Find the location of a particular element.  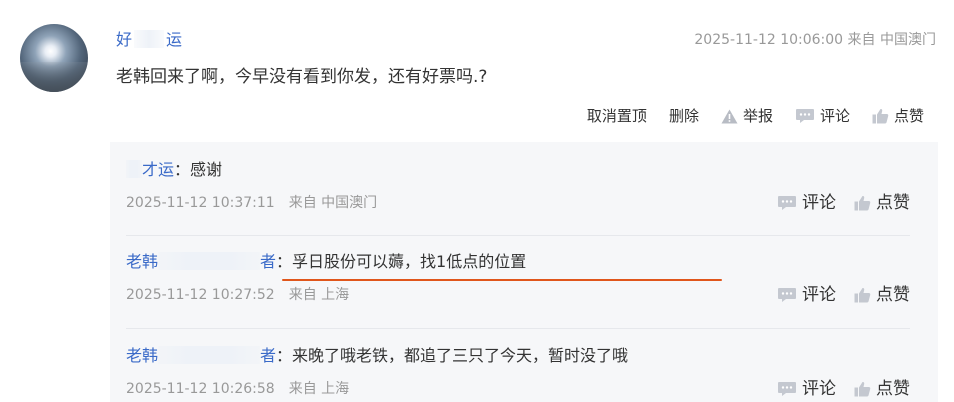

avatar is located at coordinates (54, 58).